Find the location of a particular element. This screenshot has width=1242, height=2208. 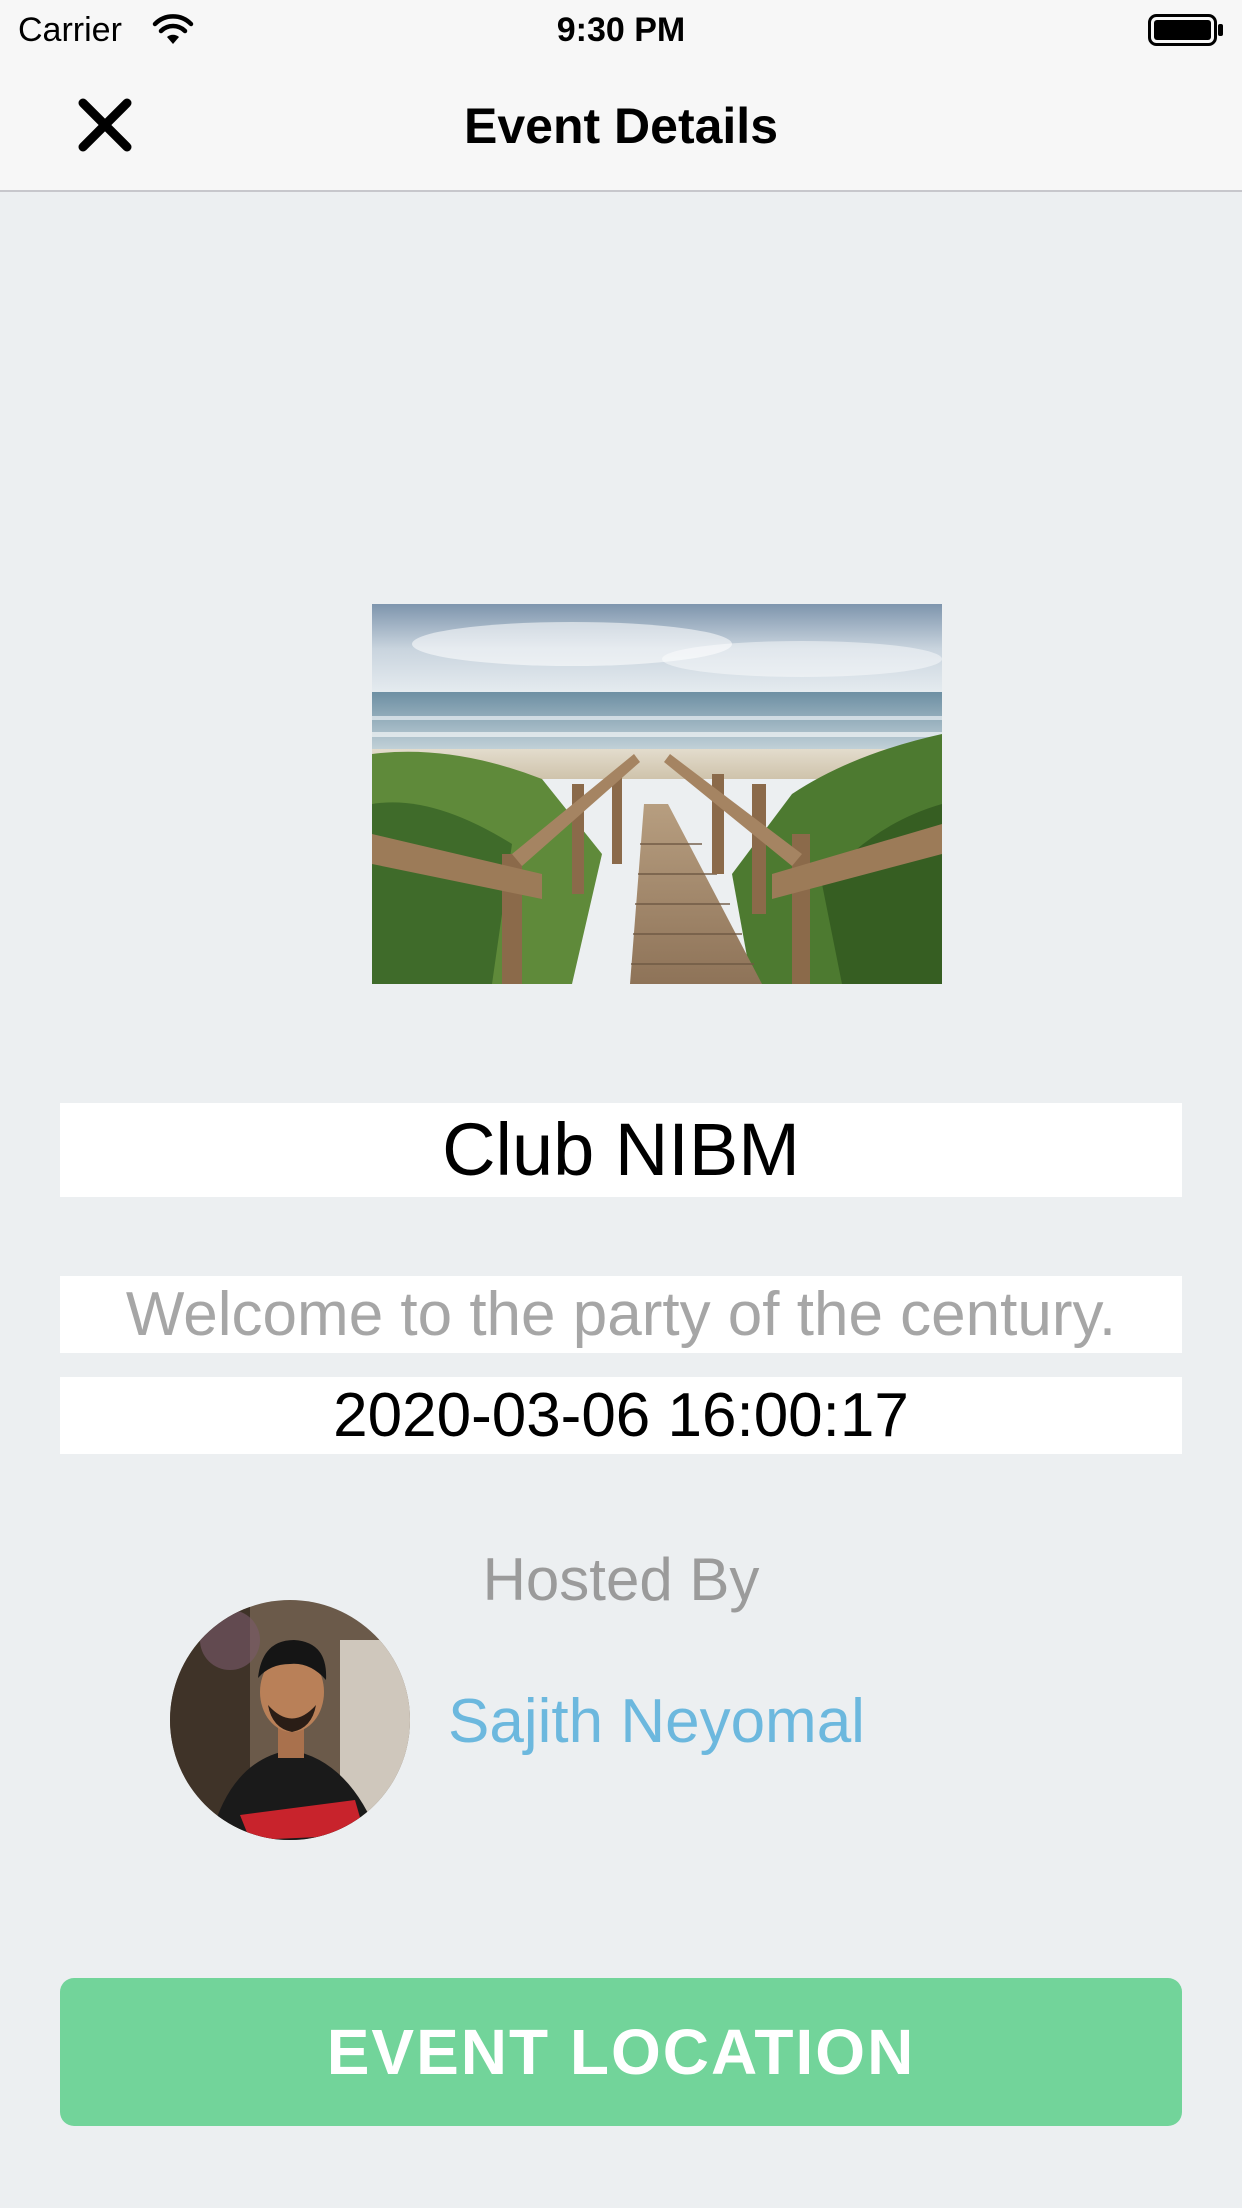

host-avatar is located at coordinates (290, 1720).